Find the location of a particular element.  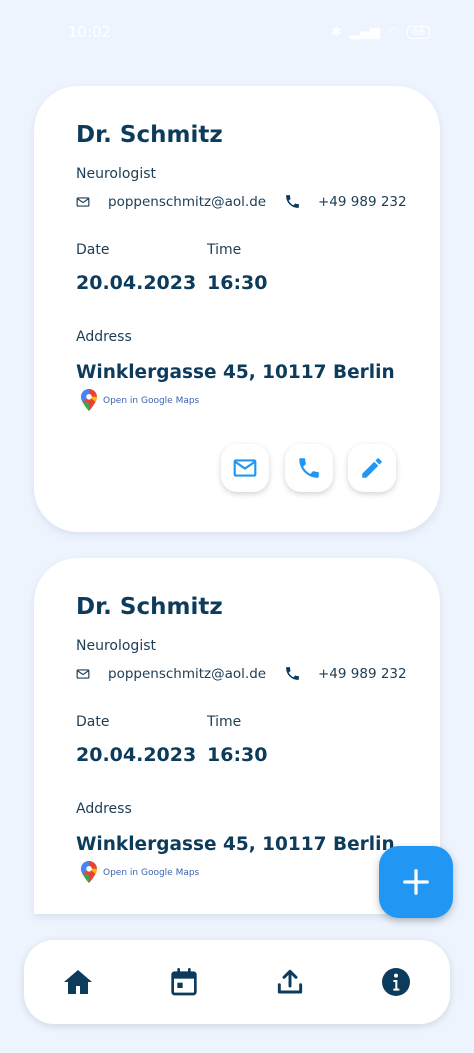

edit-button is located at coordinates (372, 468).